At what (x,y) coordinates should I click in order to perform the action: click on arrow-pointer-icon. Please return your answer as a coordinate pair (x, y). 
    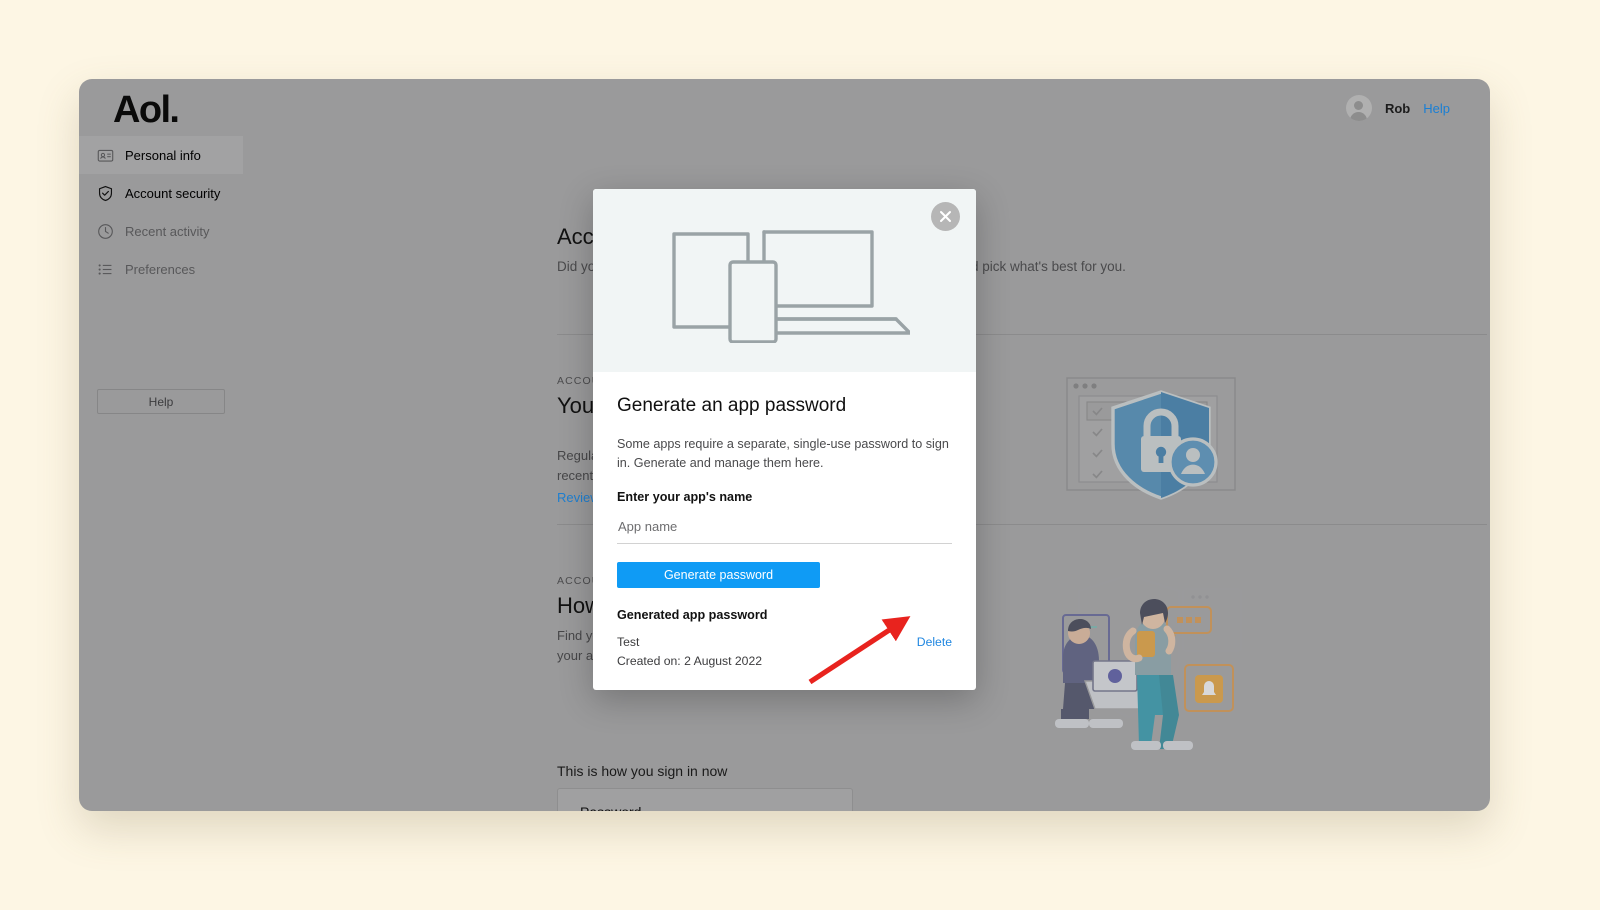
    Looking at the image, I should click on (859, 650).